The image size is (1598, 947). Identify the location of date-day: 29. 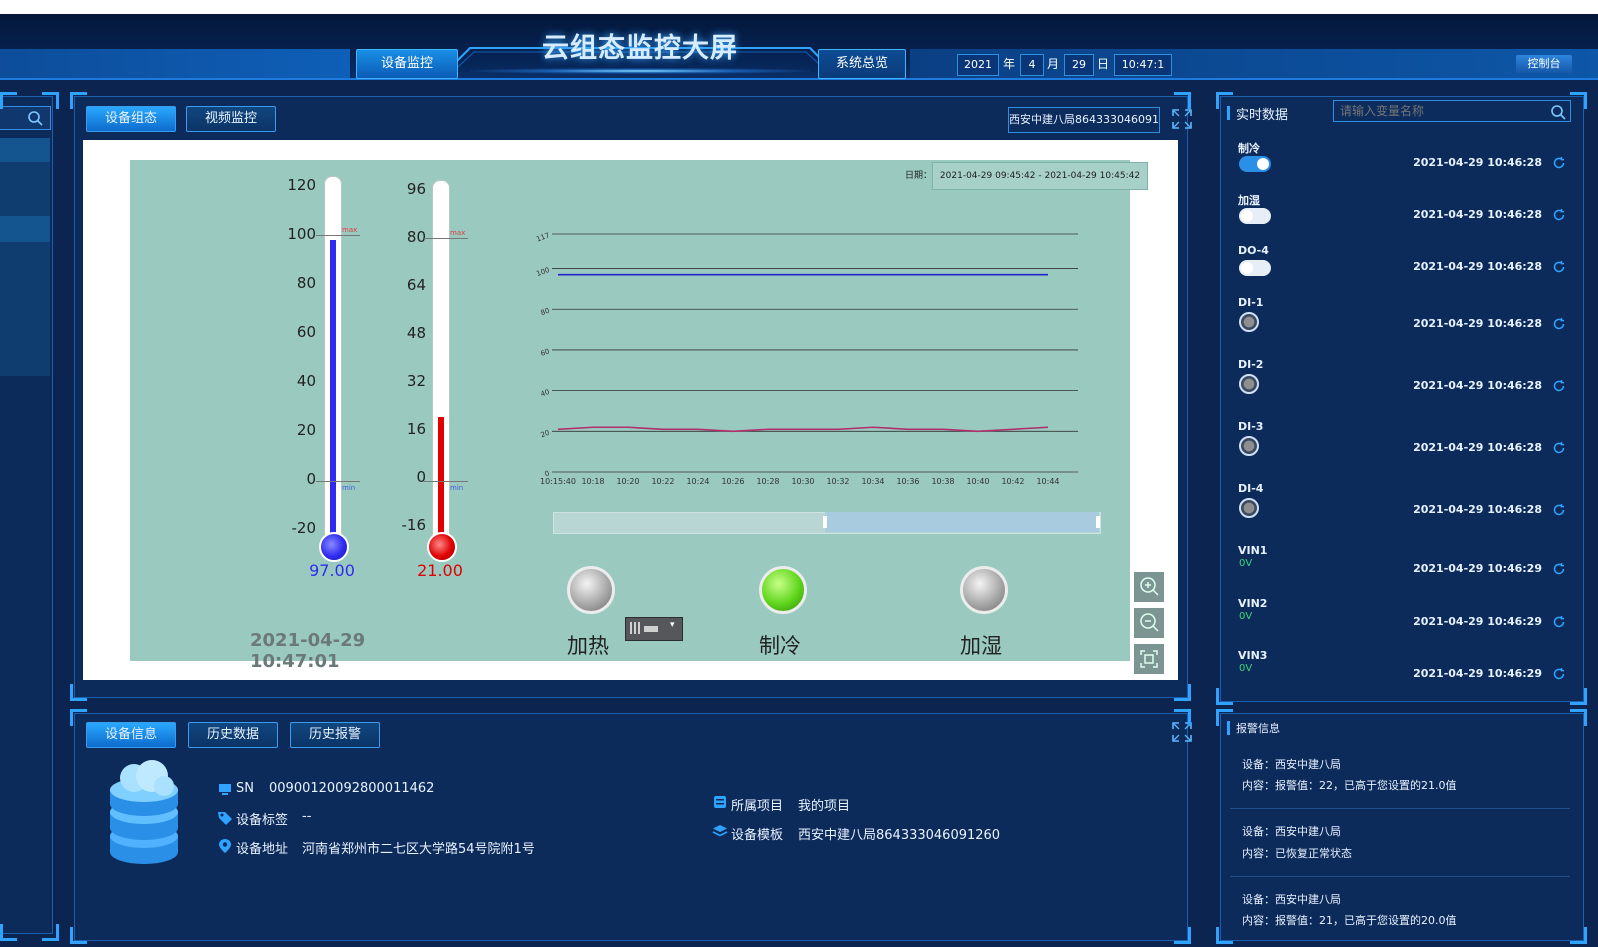
(1079, 65).